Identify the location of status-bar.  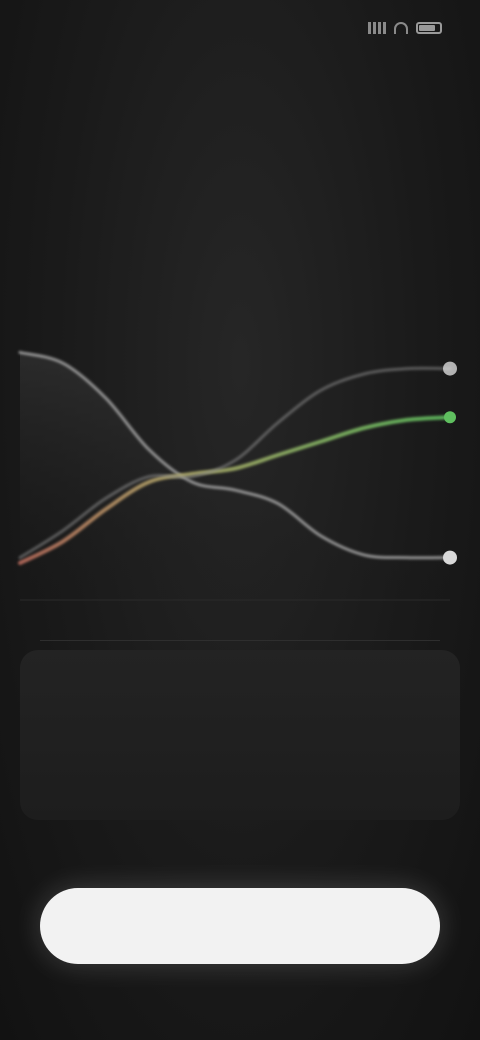
(240, 30).